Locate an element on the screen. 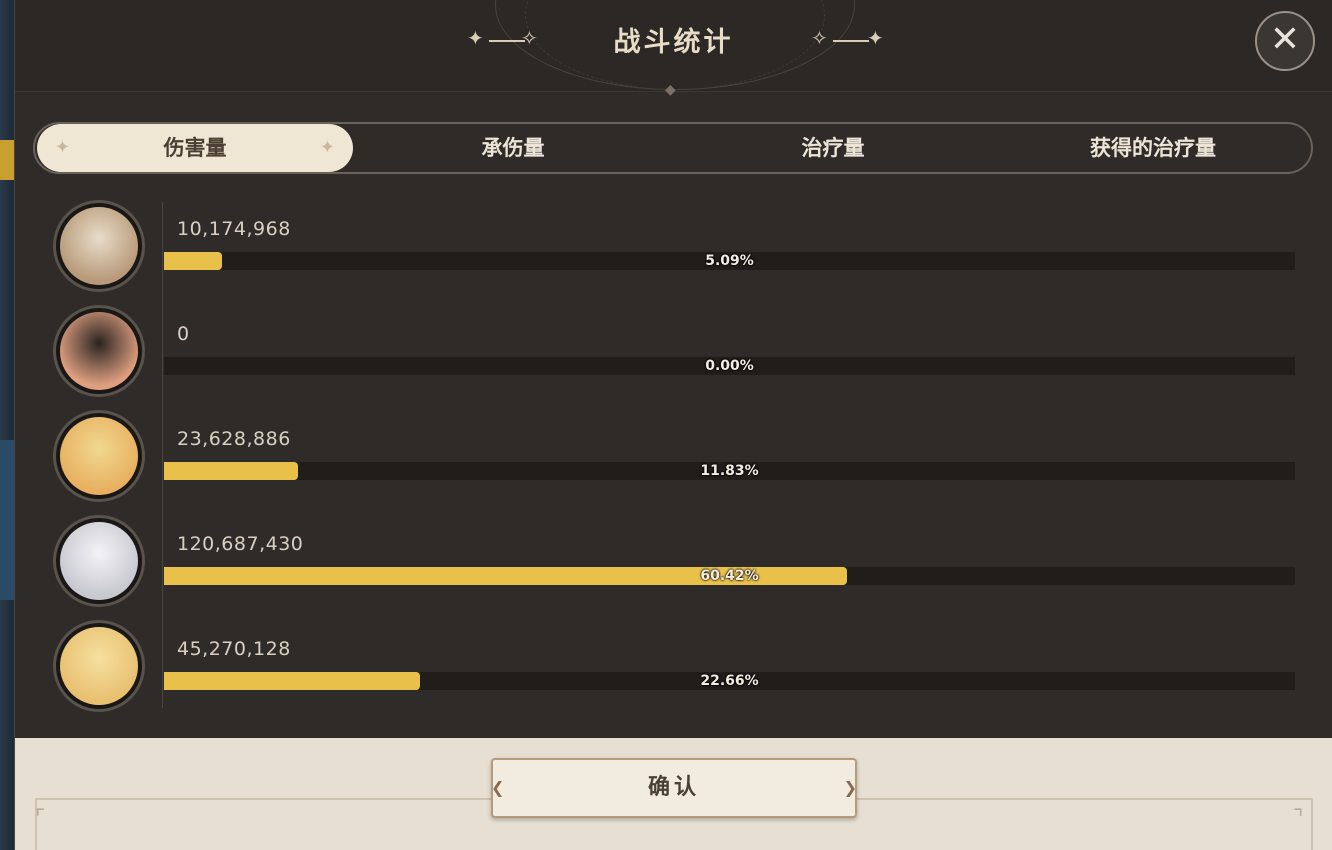  stat-value: 0 is located at coordinates (183, 334).